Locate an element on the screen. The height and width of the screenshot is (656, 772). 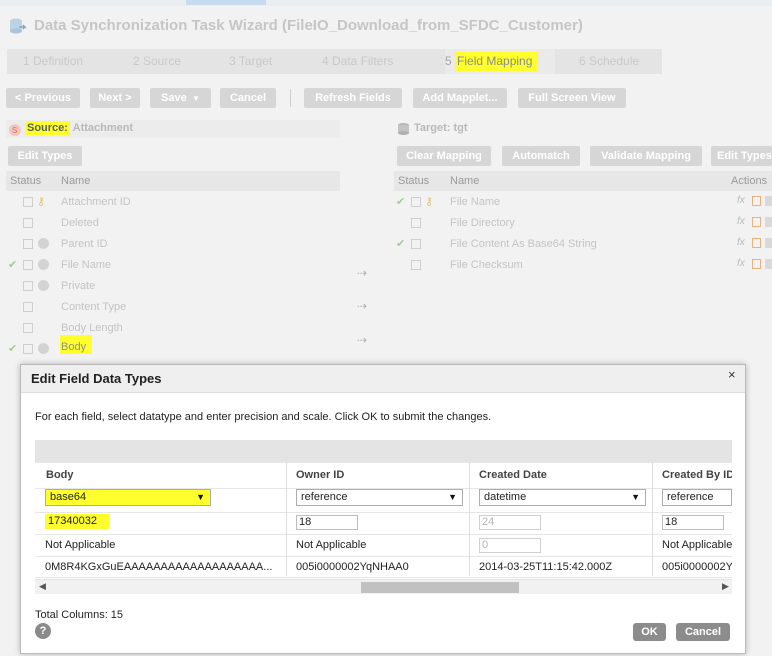
horizontal-scrollbar: ◀ ▶ is located at coordinates (383, 586).